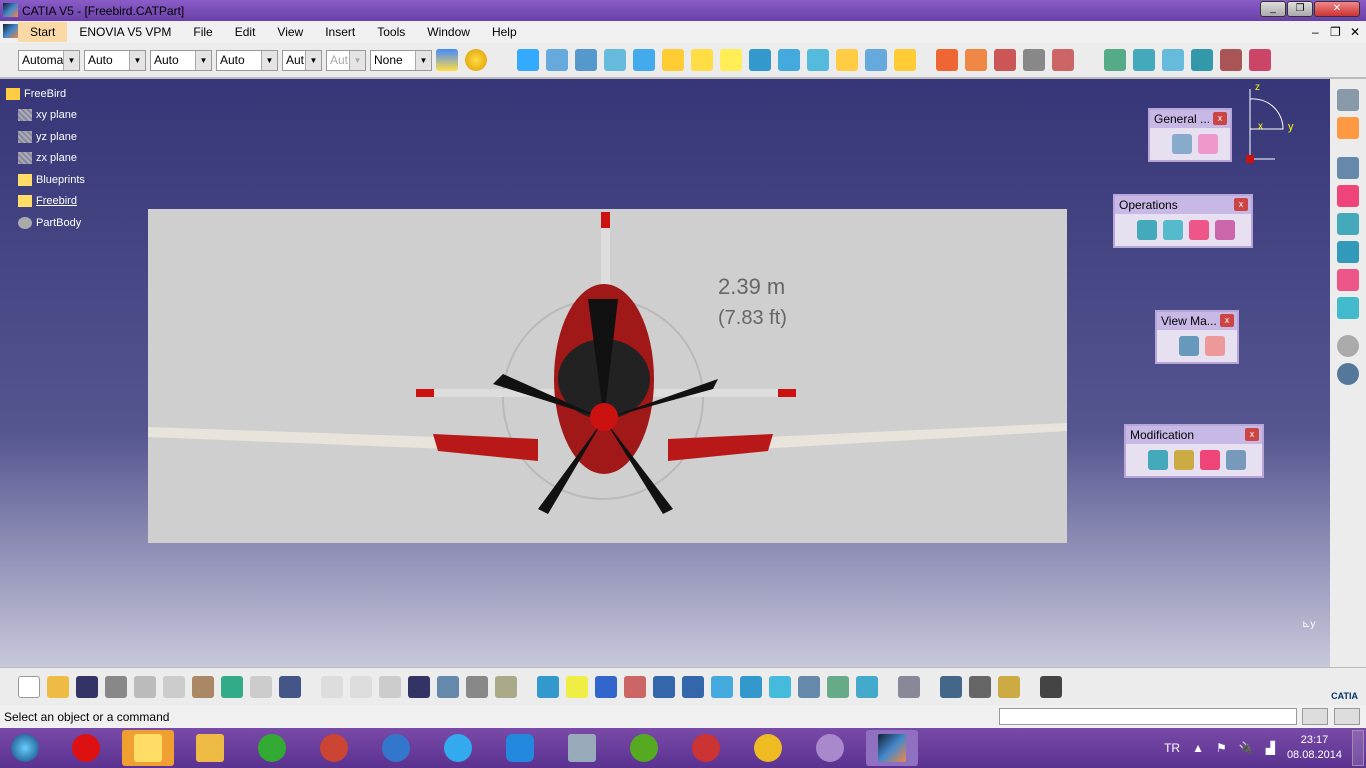 Image resolution: width=1366 pixels, height=768 pixels. What do you see at coordinates (247, 60) in the screenshot?
I see `line-type-combo: Auto ▼` at bounding box center [247, 60].